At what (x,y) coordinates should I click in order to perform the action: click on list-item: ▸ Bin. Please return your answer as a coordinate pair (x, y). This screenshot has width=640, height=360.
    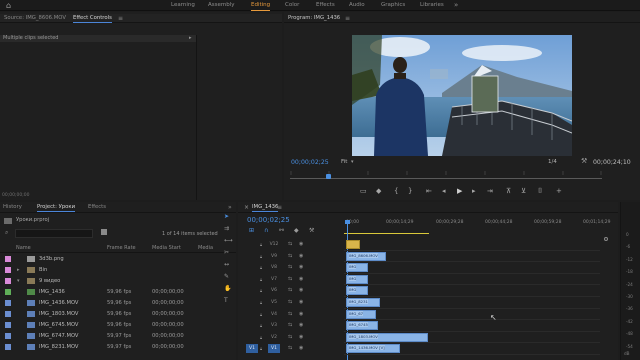
    Looking at the image, I should click on (107, 270).